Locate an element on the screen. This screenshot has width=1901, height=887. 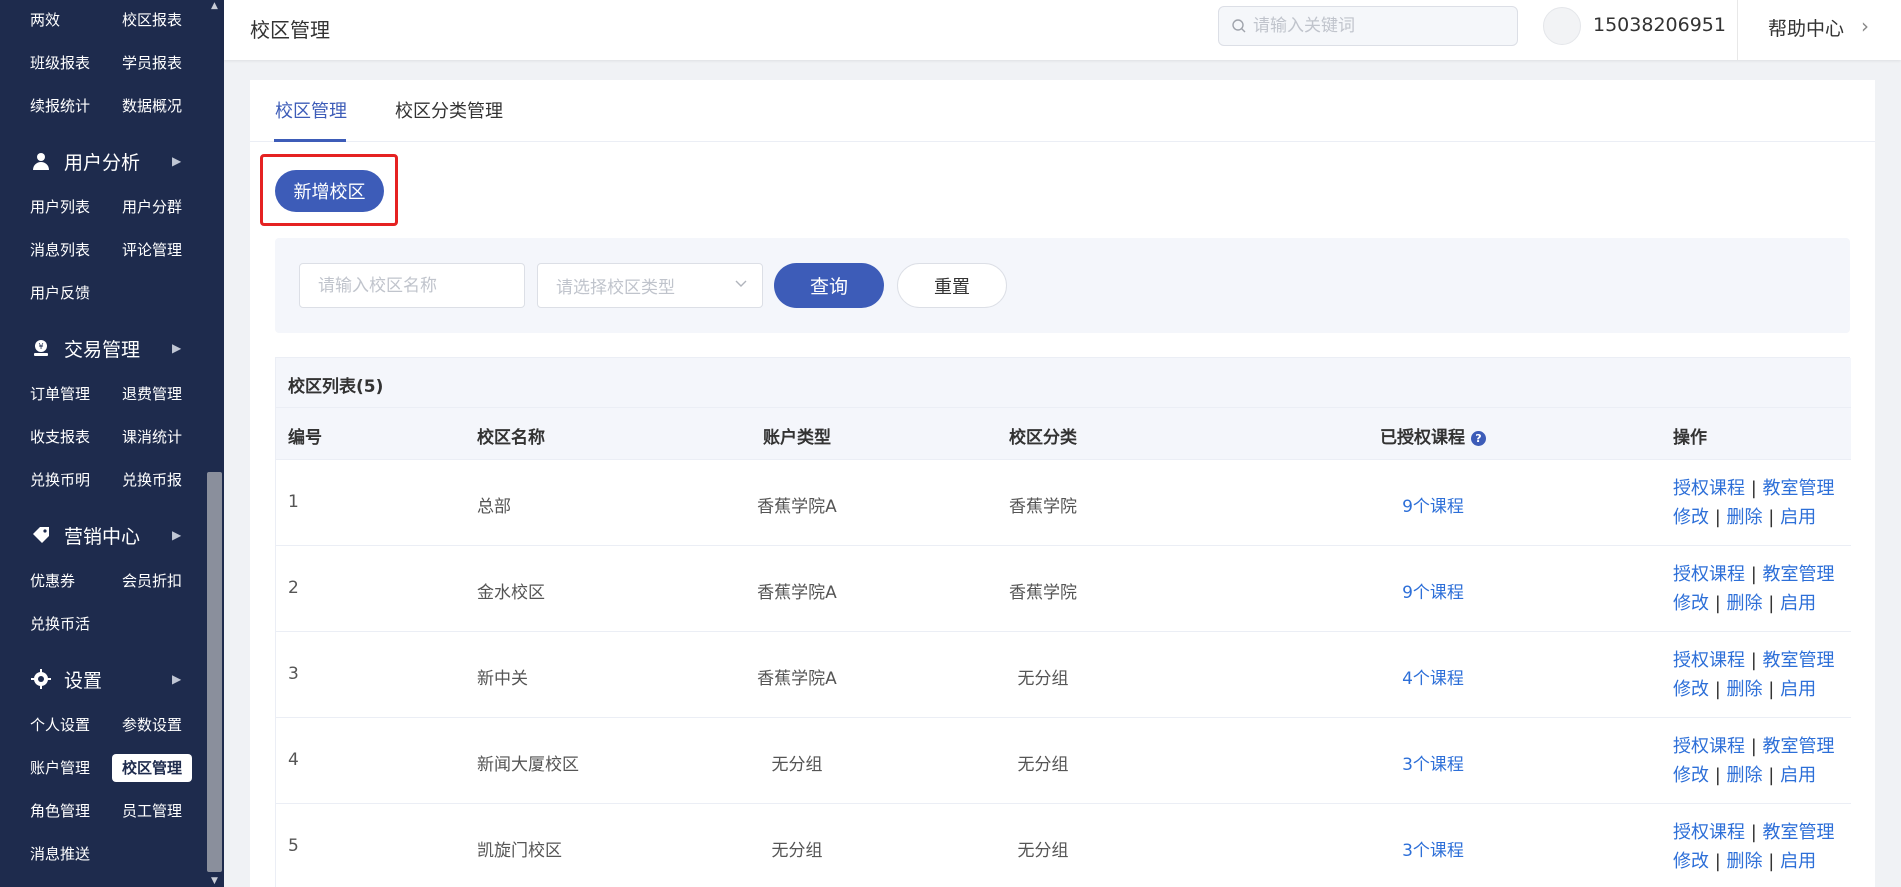
scroll-up-icon: ▲ is located at coordinates (214, 6).